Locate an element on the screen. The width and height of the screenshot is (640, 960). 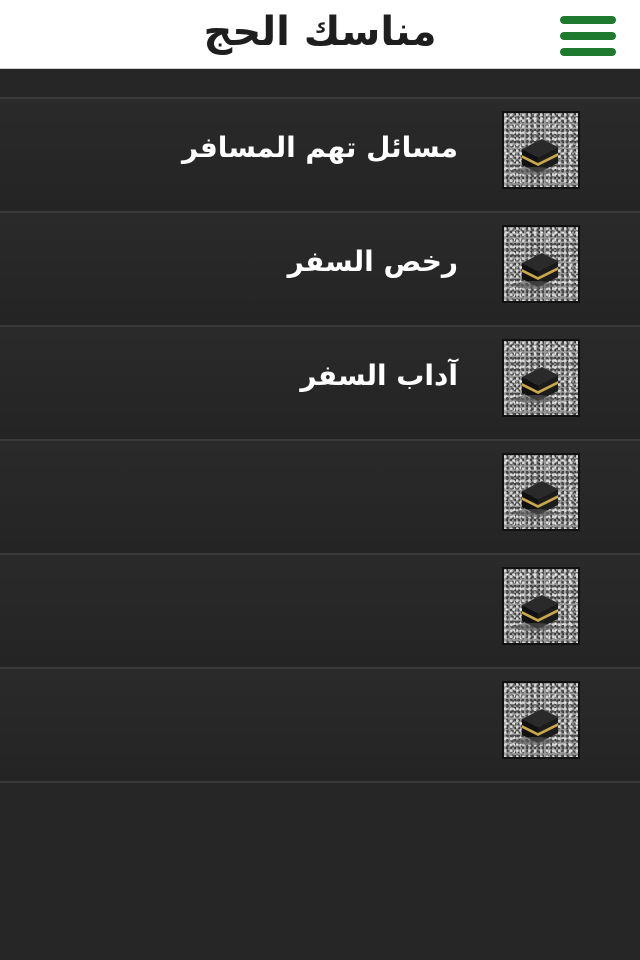
list-item: رخص السفر is located at coordinates (320, 270).